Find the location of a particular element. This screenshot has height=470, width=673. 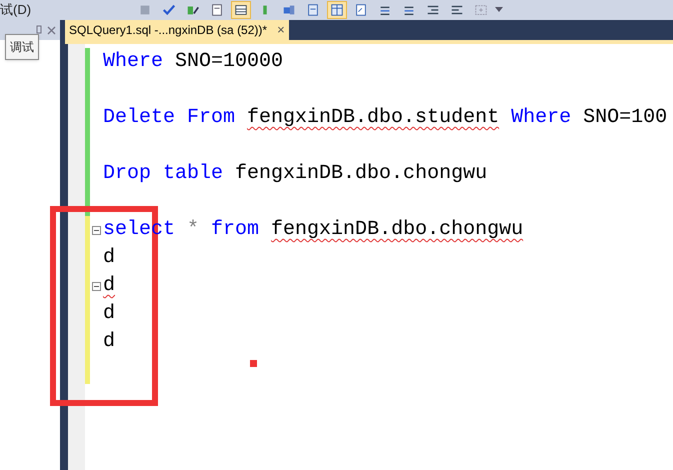

pin-icon is located at coordinates (39, 30).